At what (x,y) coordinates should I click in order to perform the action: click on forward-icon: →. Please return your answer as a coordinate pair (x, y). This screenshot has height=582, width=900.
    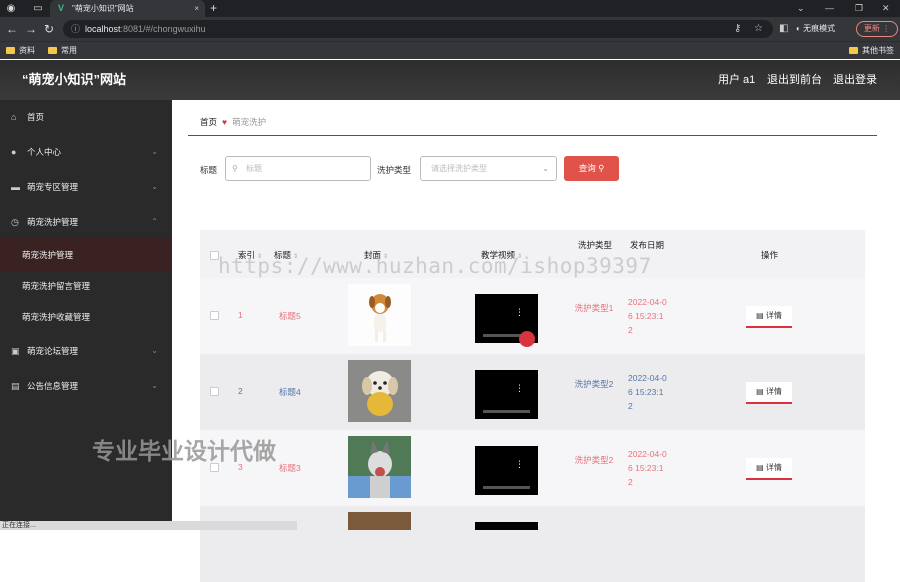
    Looking at the image, I should click on (31, 29).